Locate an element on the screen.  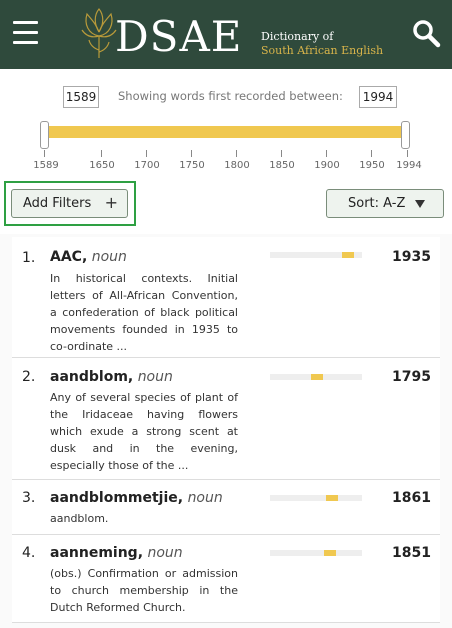
axis-tick-label: 1589 is located at coordinates (46, 165).